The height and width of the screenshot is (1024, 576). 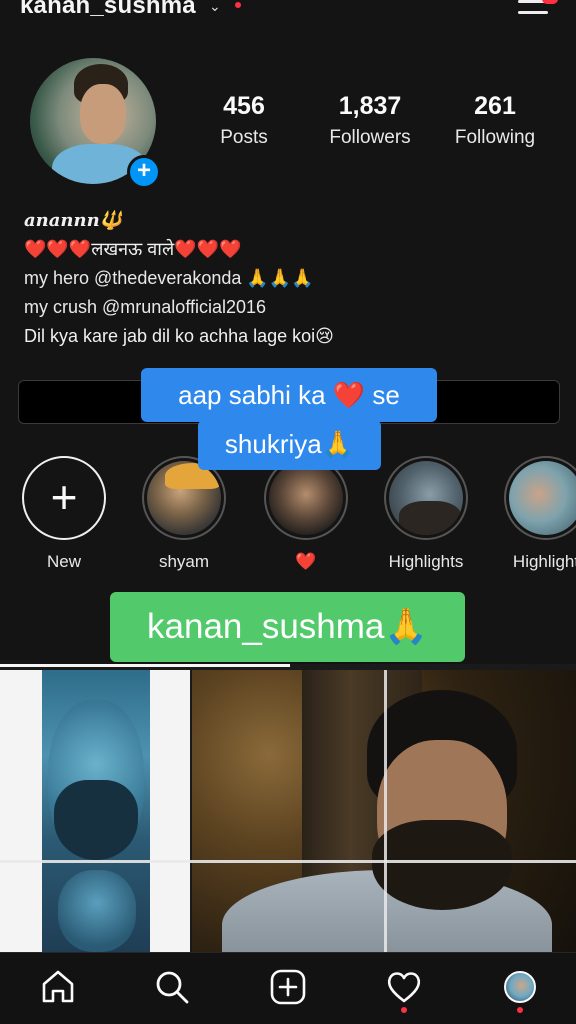 I want to click on profile-notification-dot, so click(x=520, y=1010).